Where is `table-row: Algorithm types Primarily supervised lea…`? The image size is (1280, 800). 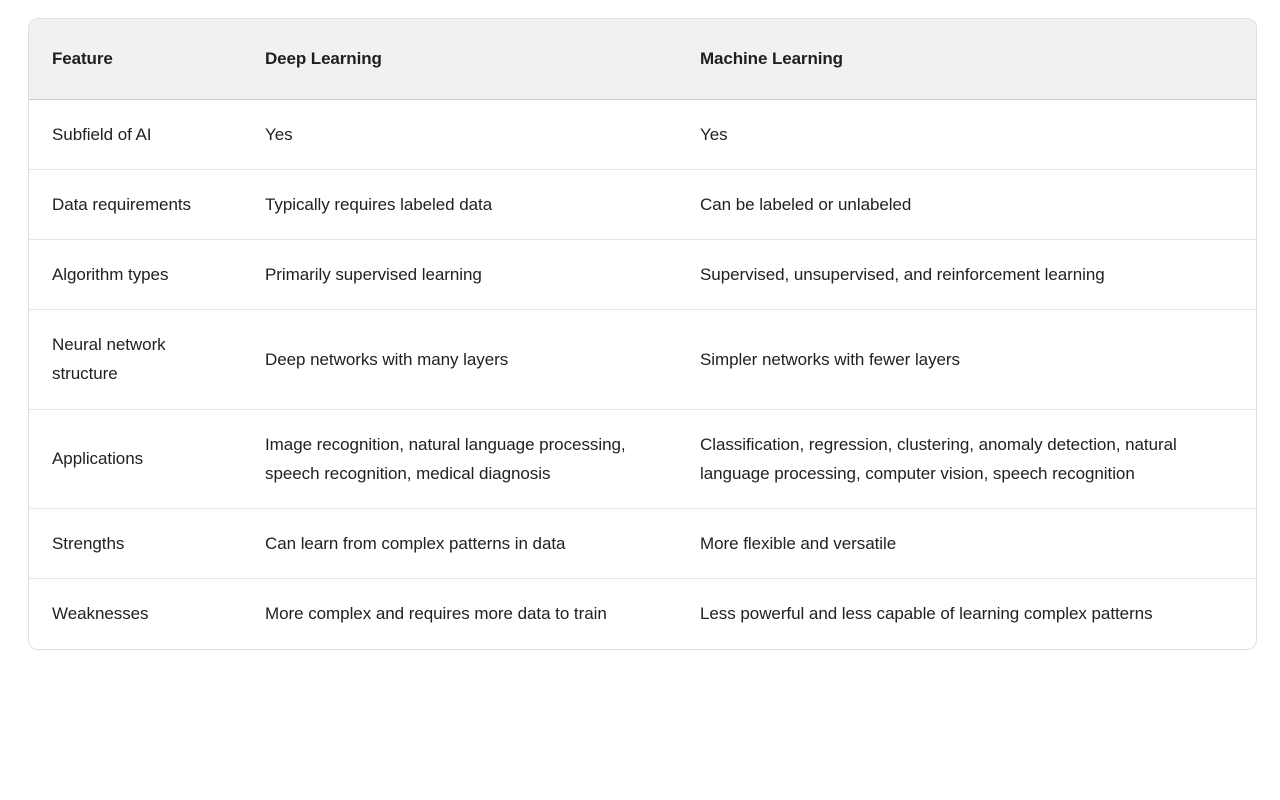
table-row: Algorithm types Primarily supervised lea… is located at coordinates (642, 275).